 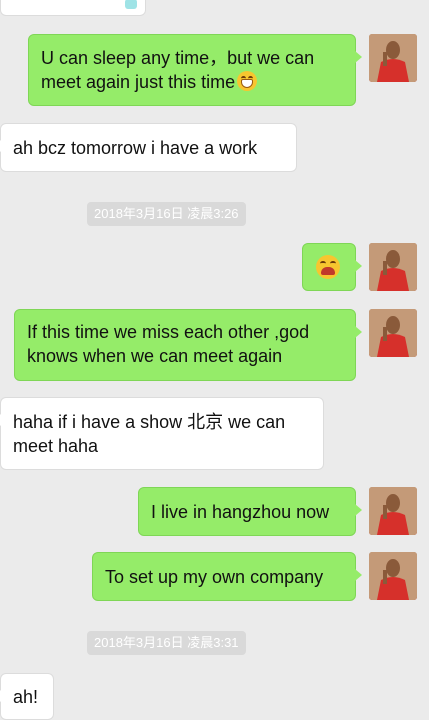 I want to click on grin-emoji-icon, so click(x=247, y=81).